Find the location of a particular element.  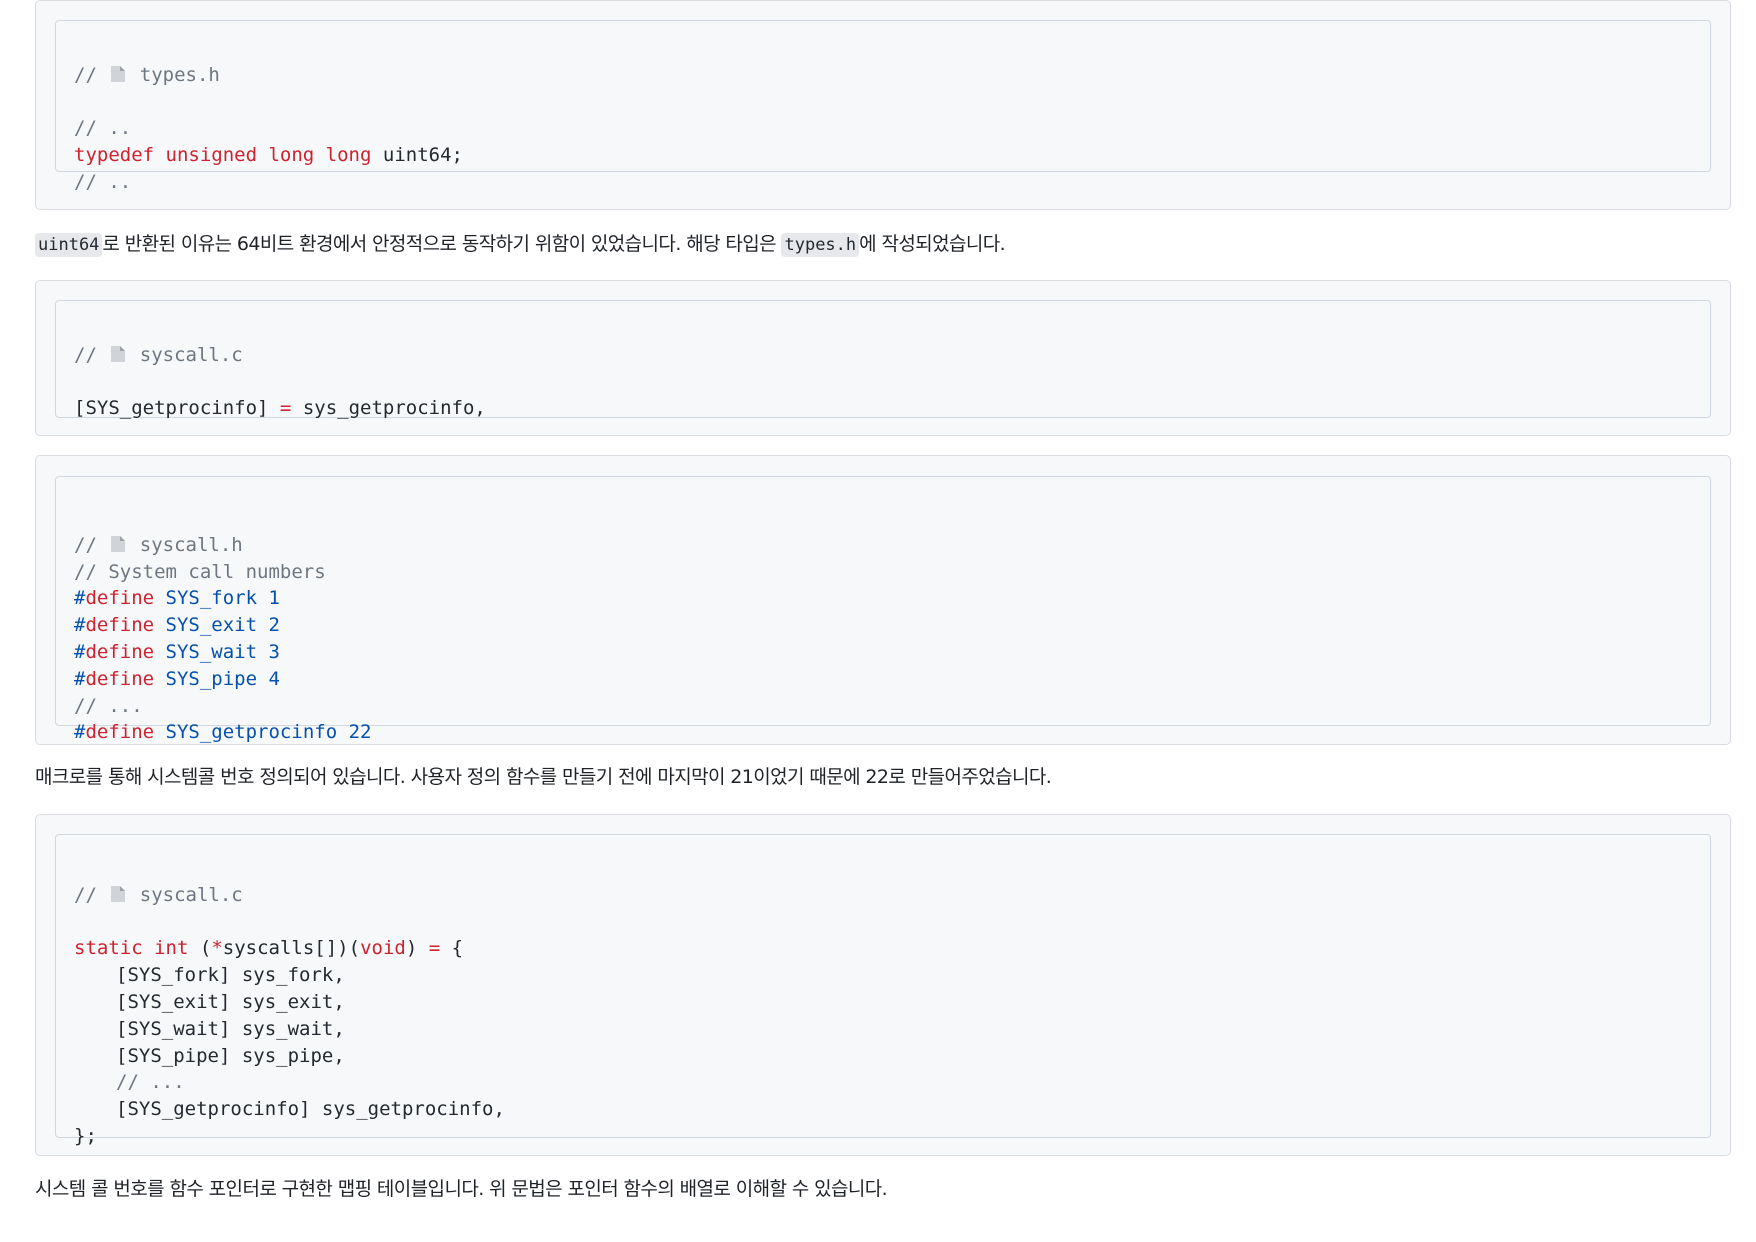

macro-name: SYS_pipe is located at coordinates (211, 678).